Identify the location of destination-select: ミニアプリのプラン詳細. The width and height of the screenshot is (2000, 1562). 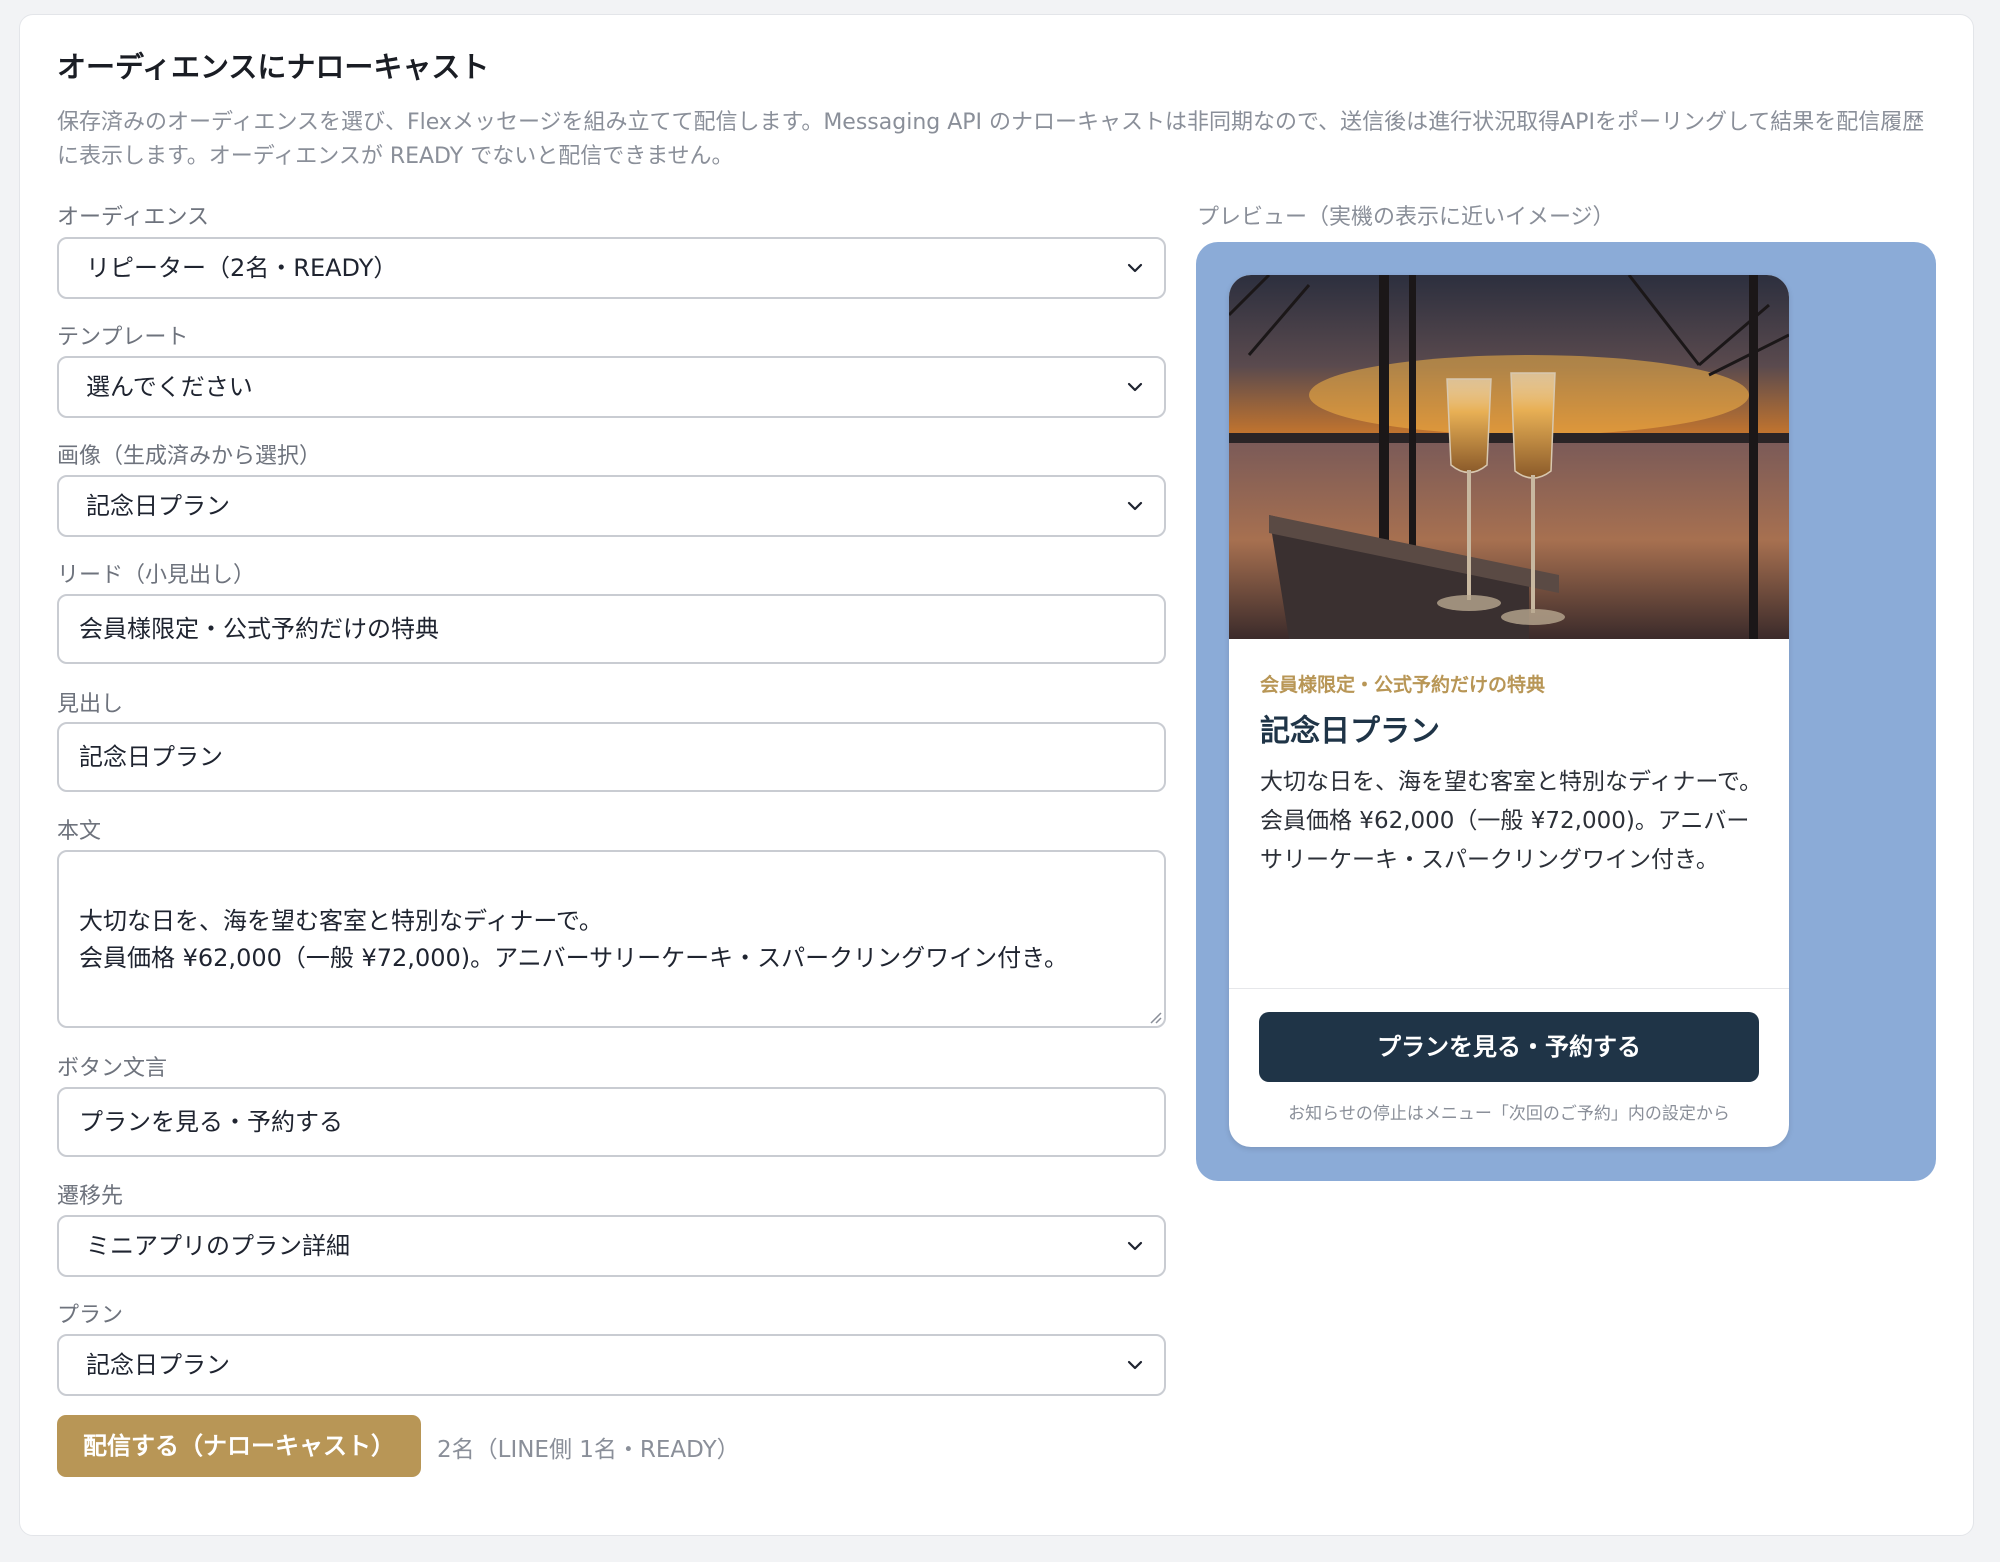
(611, 1246).